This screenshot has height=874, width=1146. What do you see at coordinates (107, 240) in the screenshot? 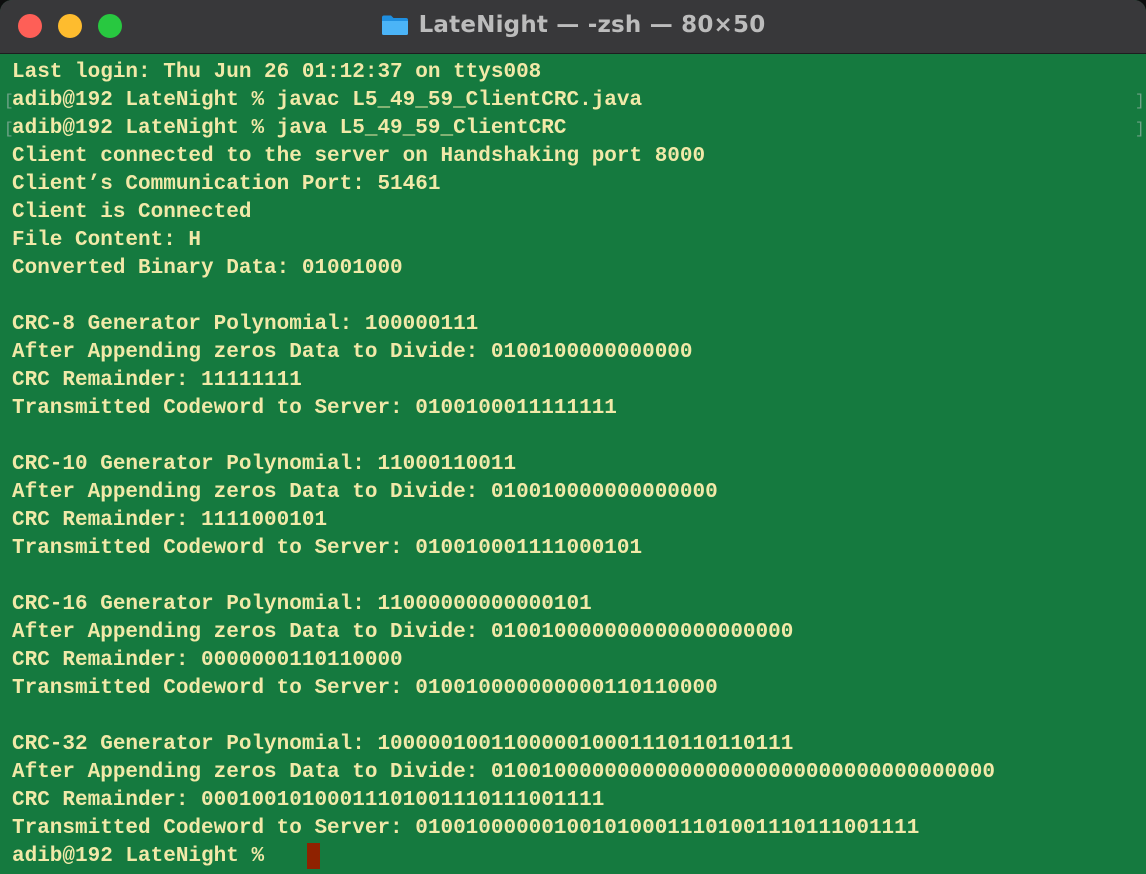
I see `terminal-line: File Content: H` at bounding box center [107, 240].